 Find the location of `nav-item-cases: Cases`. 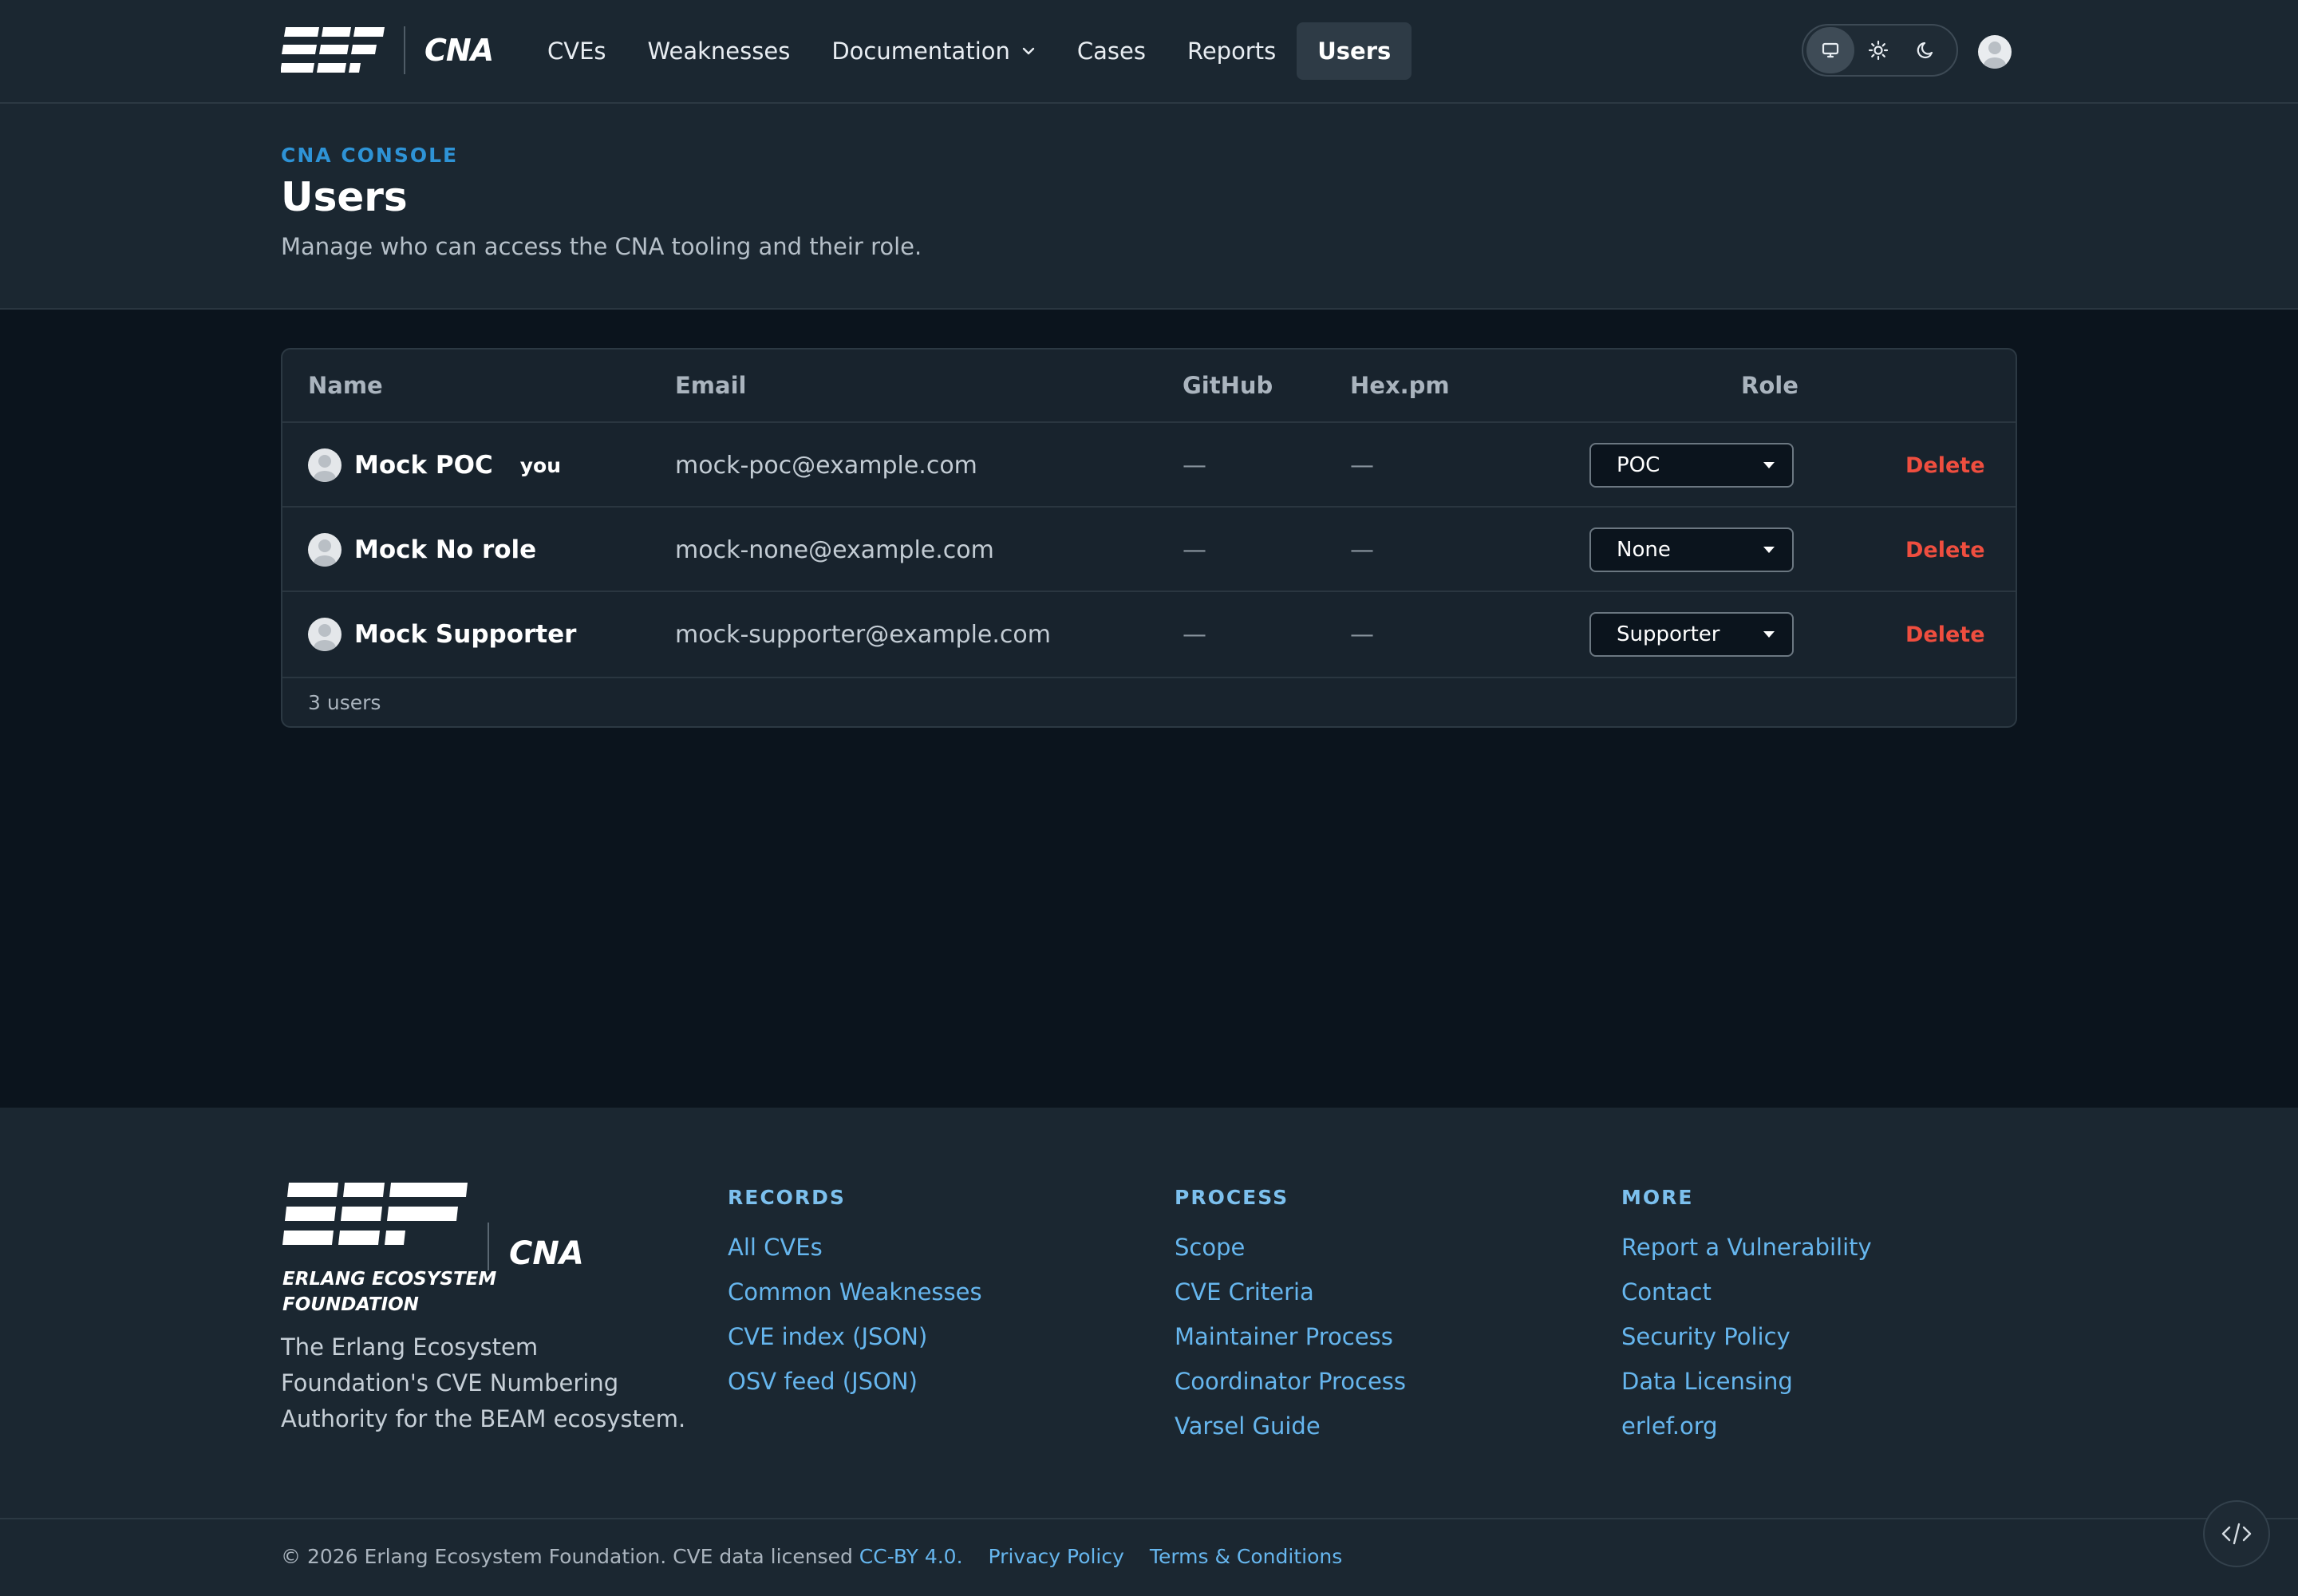

nav-item-cases: Cases is located at coordinates (1112, 51).